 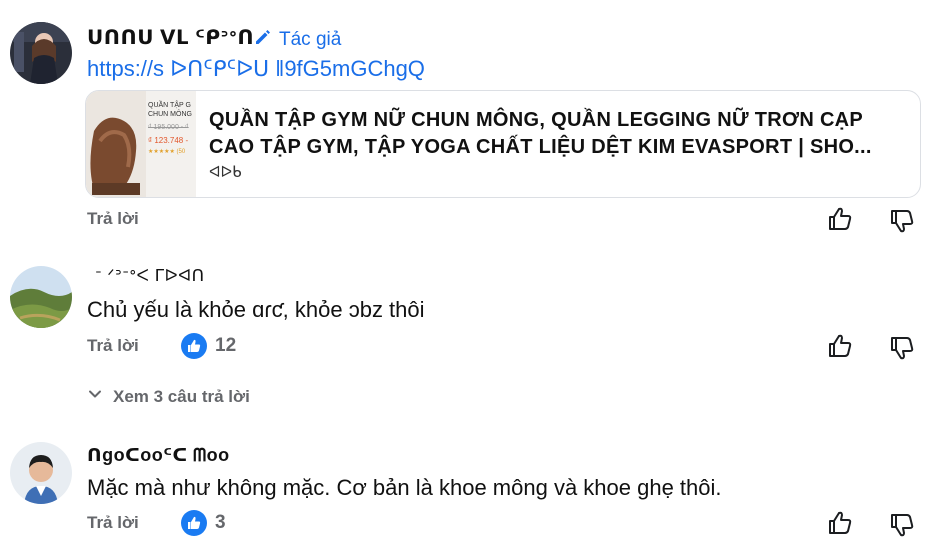 What do you see at coordinates (170, 37) in the screenshot?
I see `comment-author: ᑌᑎᑎᑌ ᐯᒪ ᑦᑭᐣᐤᑎ` at bounding box center [170, 37].